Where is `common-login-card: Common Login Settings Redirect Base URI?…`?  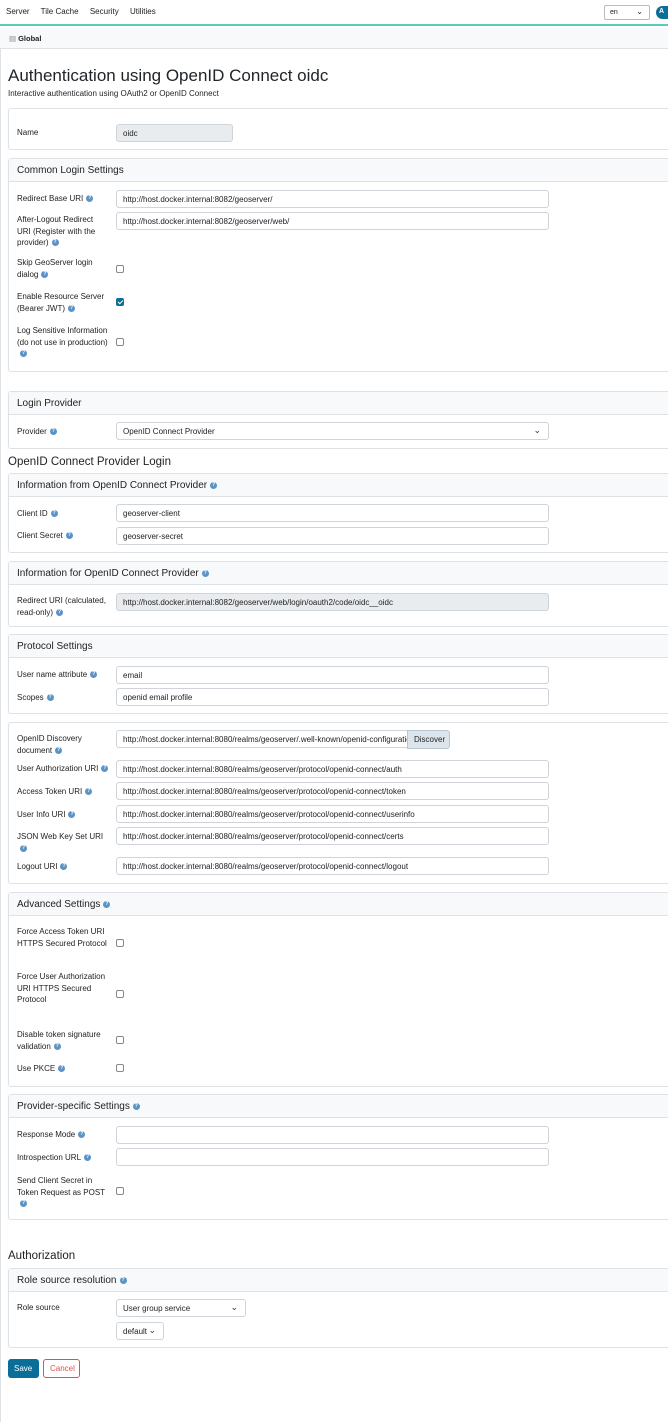
common-login-card: Common Login Settings Redirect Base URI?… is located at coordinates (338, 265).